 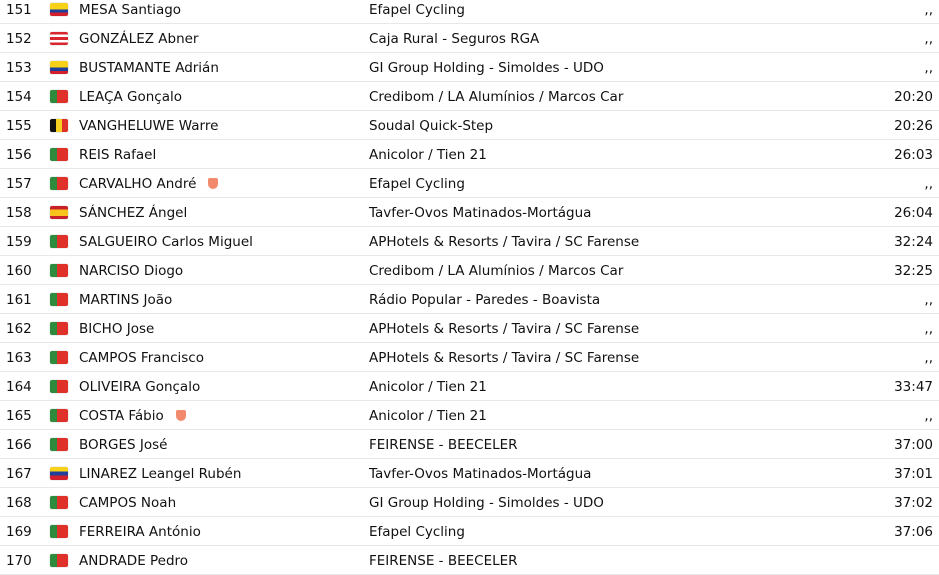 What do you see at coordinates (19, 416) in the screenshot?
I see `rank: 165` at bounding box center [19, 416].